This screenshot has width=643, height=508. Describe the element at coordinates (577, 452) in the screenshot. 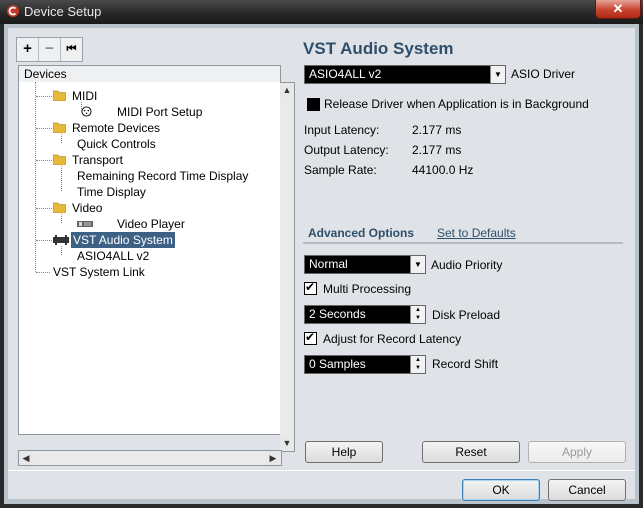

I see `apply-button: Apply` at that location.